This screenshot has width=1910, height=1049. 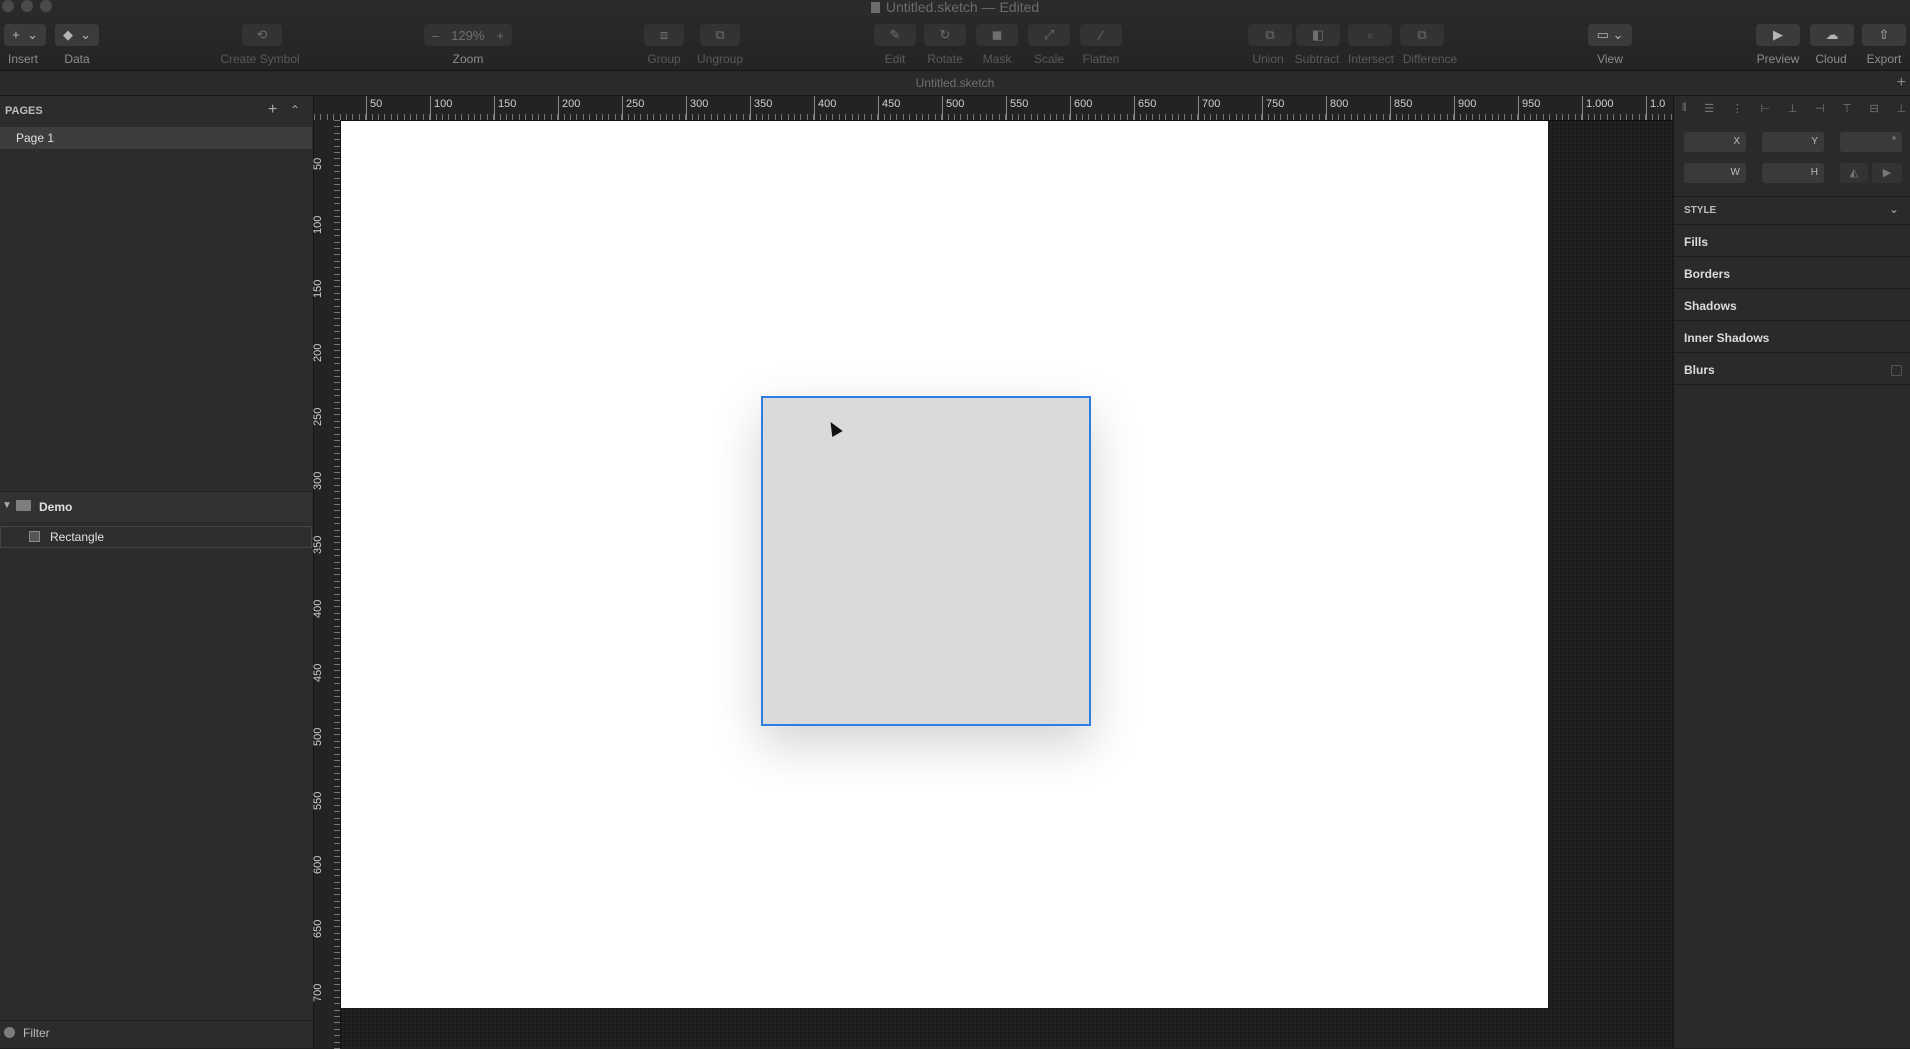 What do you see at coordinates (318, 352) in the screenshot?
I see `ruler-label: 200` at bounding box center [318, 352].